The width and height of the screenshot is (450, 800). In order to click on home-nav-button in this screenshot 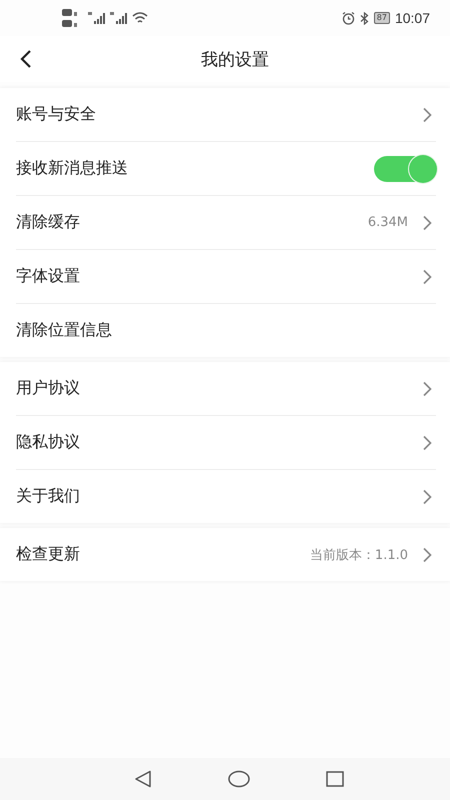, I will do `click(239, 779)`.